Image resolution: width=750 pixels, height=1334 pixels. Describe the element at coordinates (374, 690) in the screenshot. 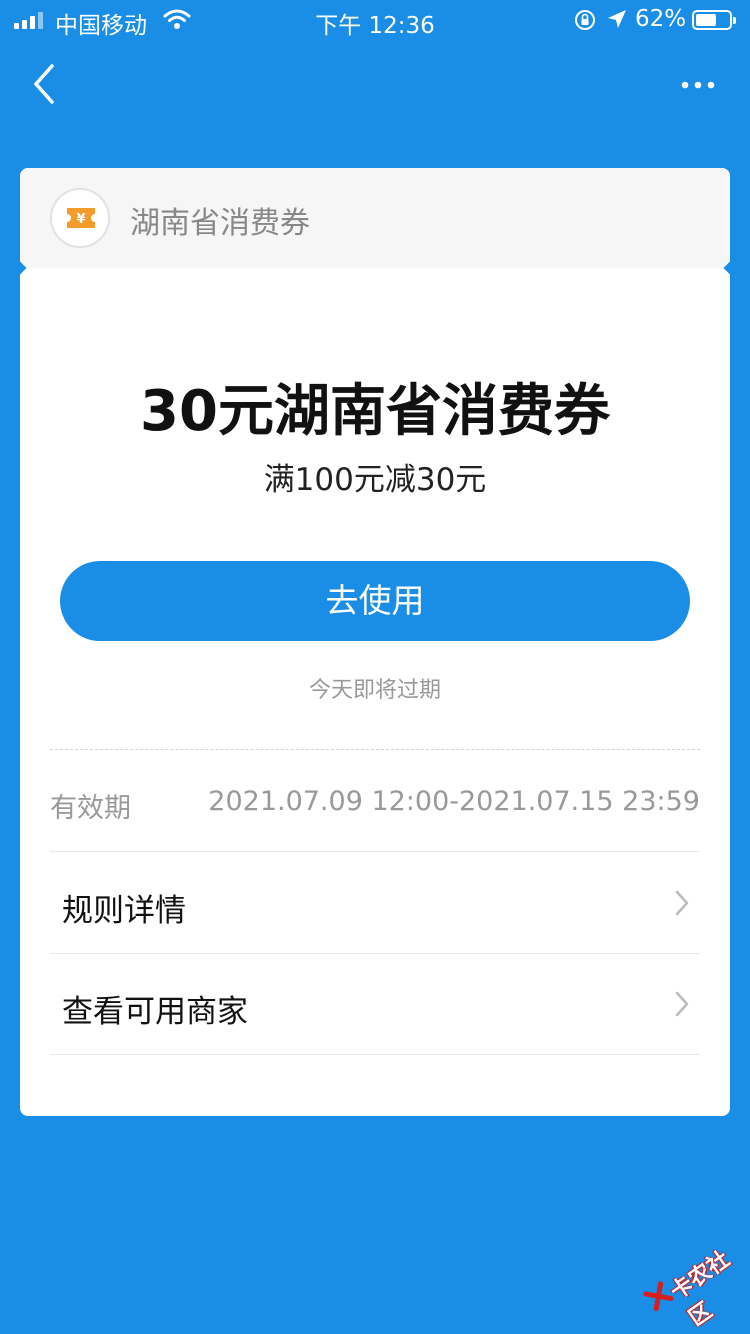

I see `expiry-note: 今天即将过期` at that location.